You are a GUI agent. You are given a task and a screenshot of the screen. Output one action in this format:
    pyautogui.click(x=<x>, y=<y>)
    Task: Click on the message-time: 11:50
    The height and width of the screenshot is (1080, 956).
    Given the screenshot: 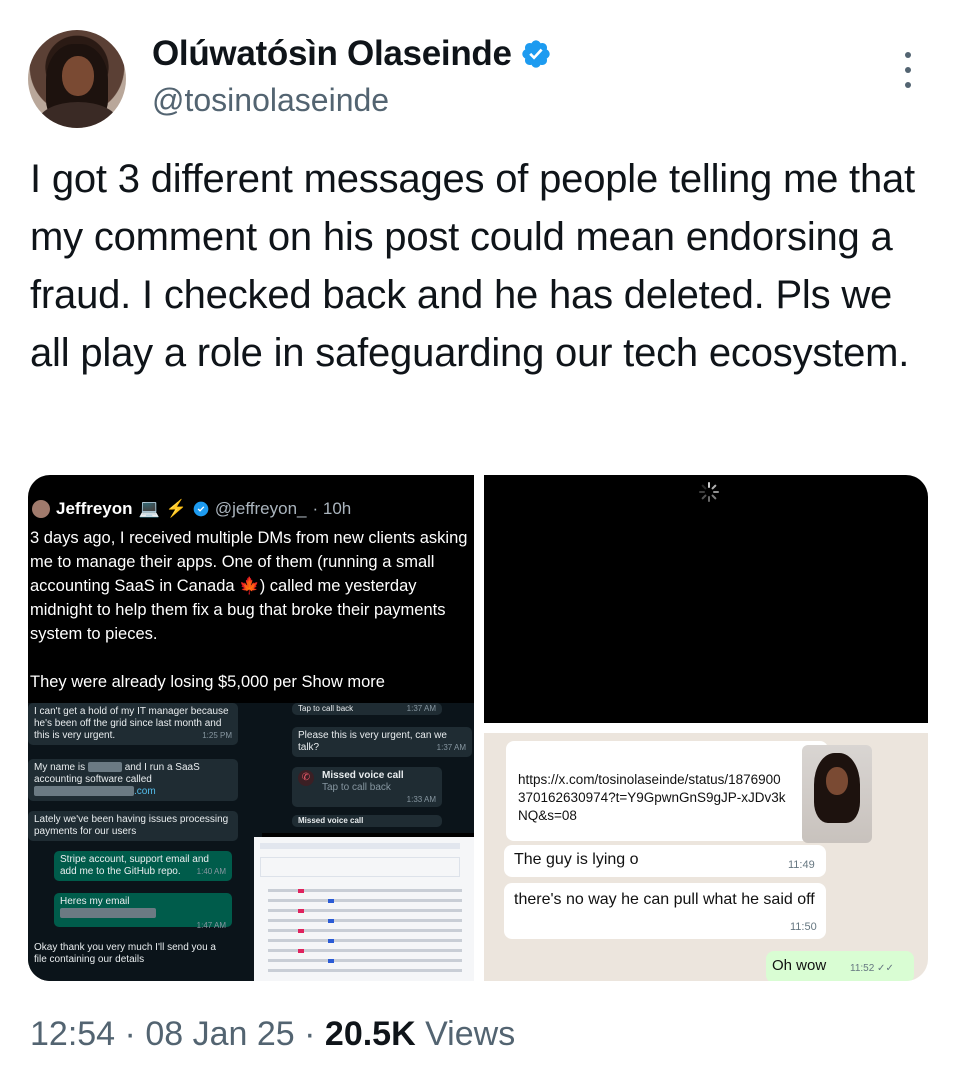 What is the action you would take?
    pyautogui.click(x=803, y=927)
    